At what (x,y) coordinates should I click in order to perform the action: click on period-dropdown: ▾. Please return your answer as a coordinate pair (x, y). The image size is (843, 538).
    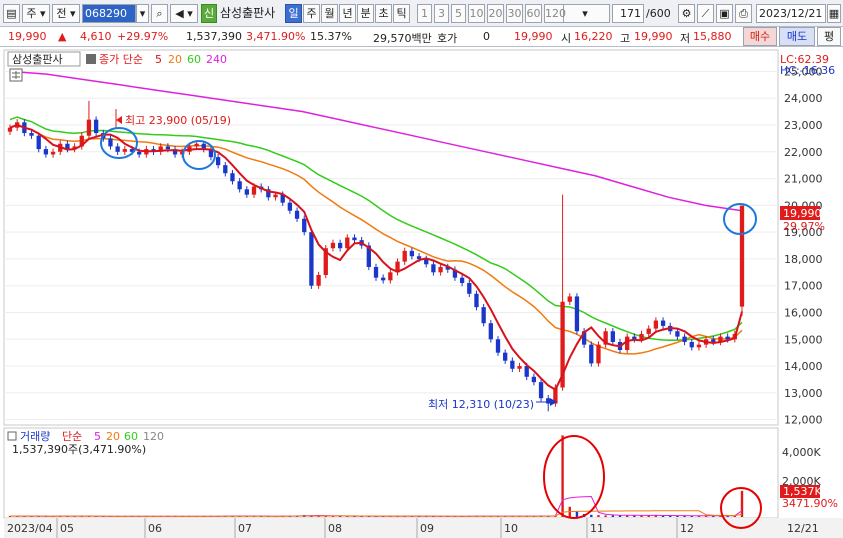
    Looking at the image, I should click on (585, 13).